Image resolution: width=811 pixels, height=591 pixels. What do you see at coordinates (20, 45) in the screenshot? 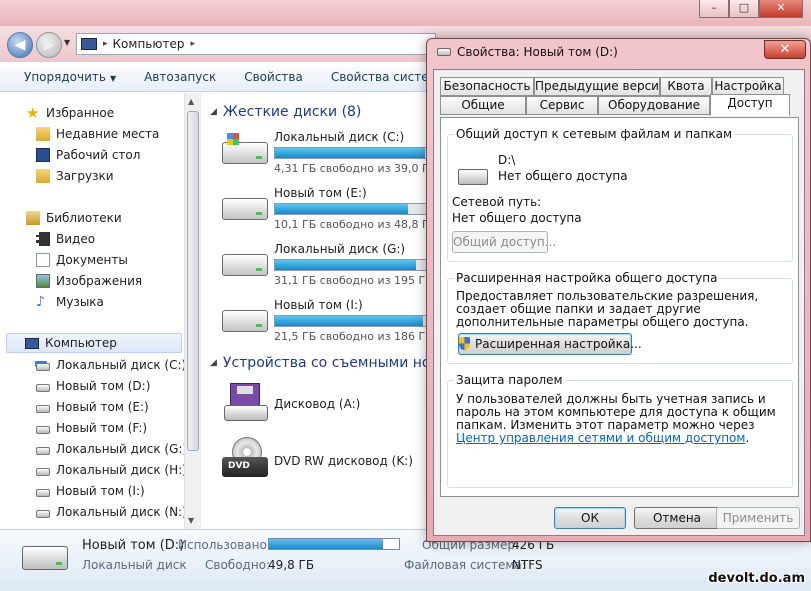
I see `back-button: ◀` at bounding box center [20, 45].